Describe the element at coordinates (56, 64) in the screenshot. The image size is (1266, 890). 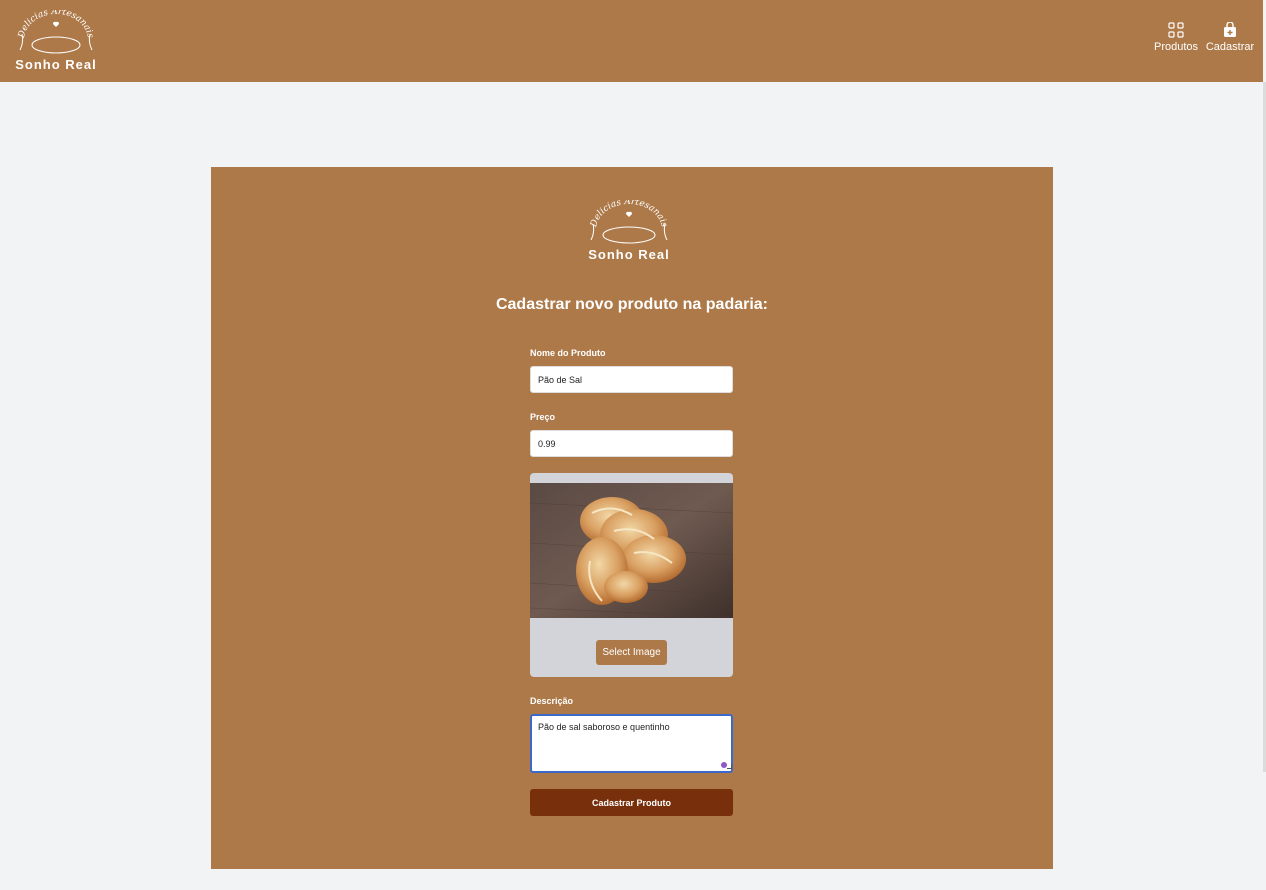
I see `brand-name: Sonho Real` at that location.